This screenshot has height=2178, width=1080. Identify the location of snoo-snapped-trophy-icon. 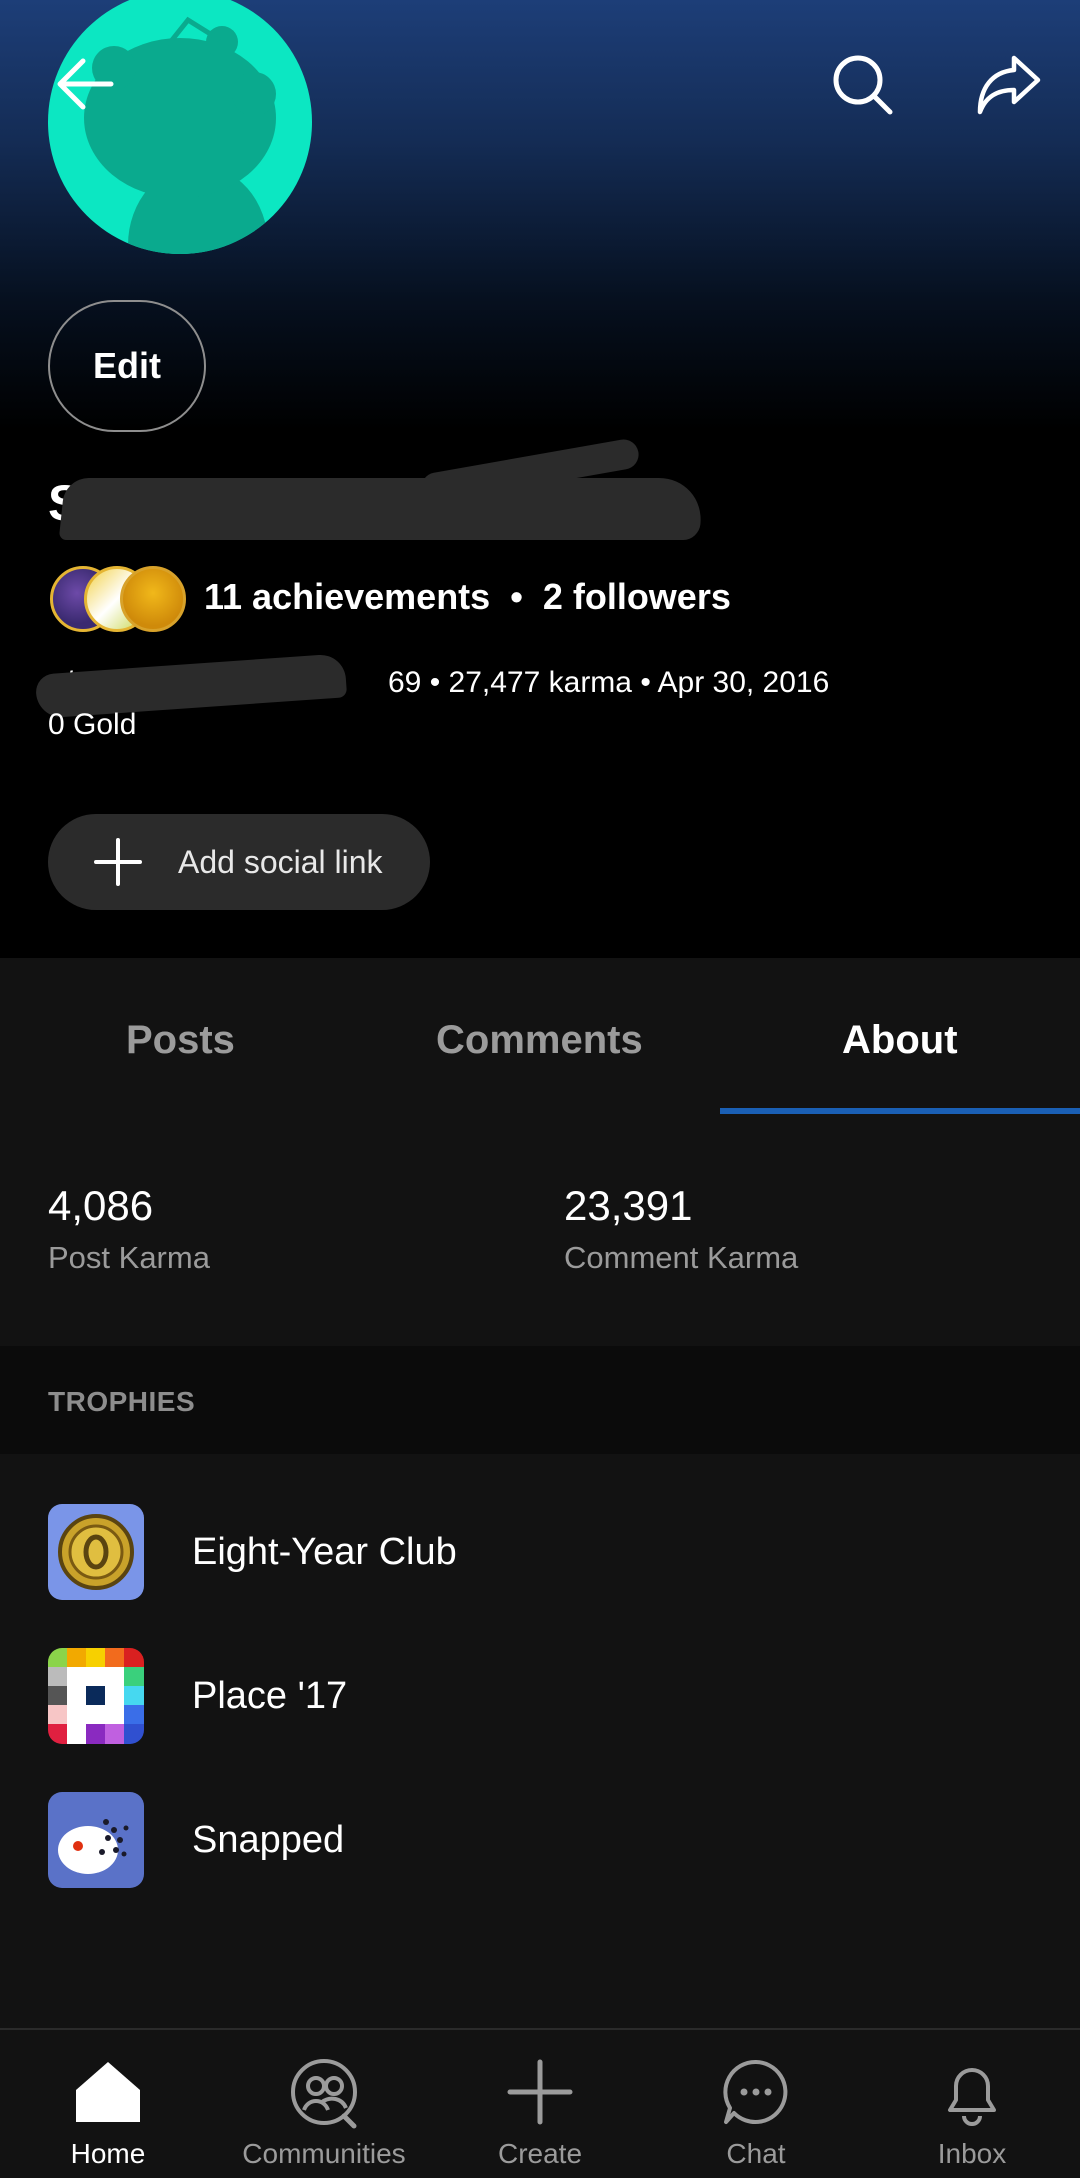
(96, 1840).